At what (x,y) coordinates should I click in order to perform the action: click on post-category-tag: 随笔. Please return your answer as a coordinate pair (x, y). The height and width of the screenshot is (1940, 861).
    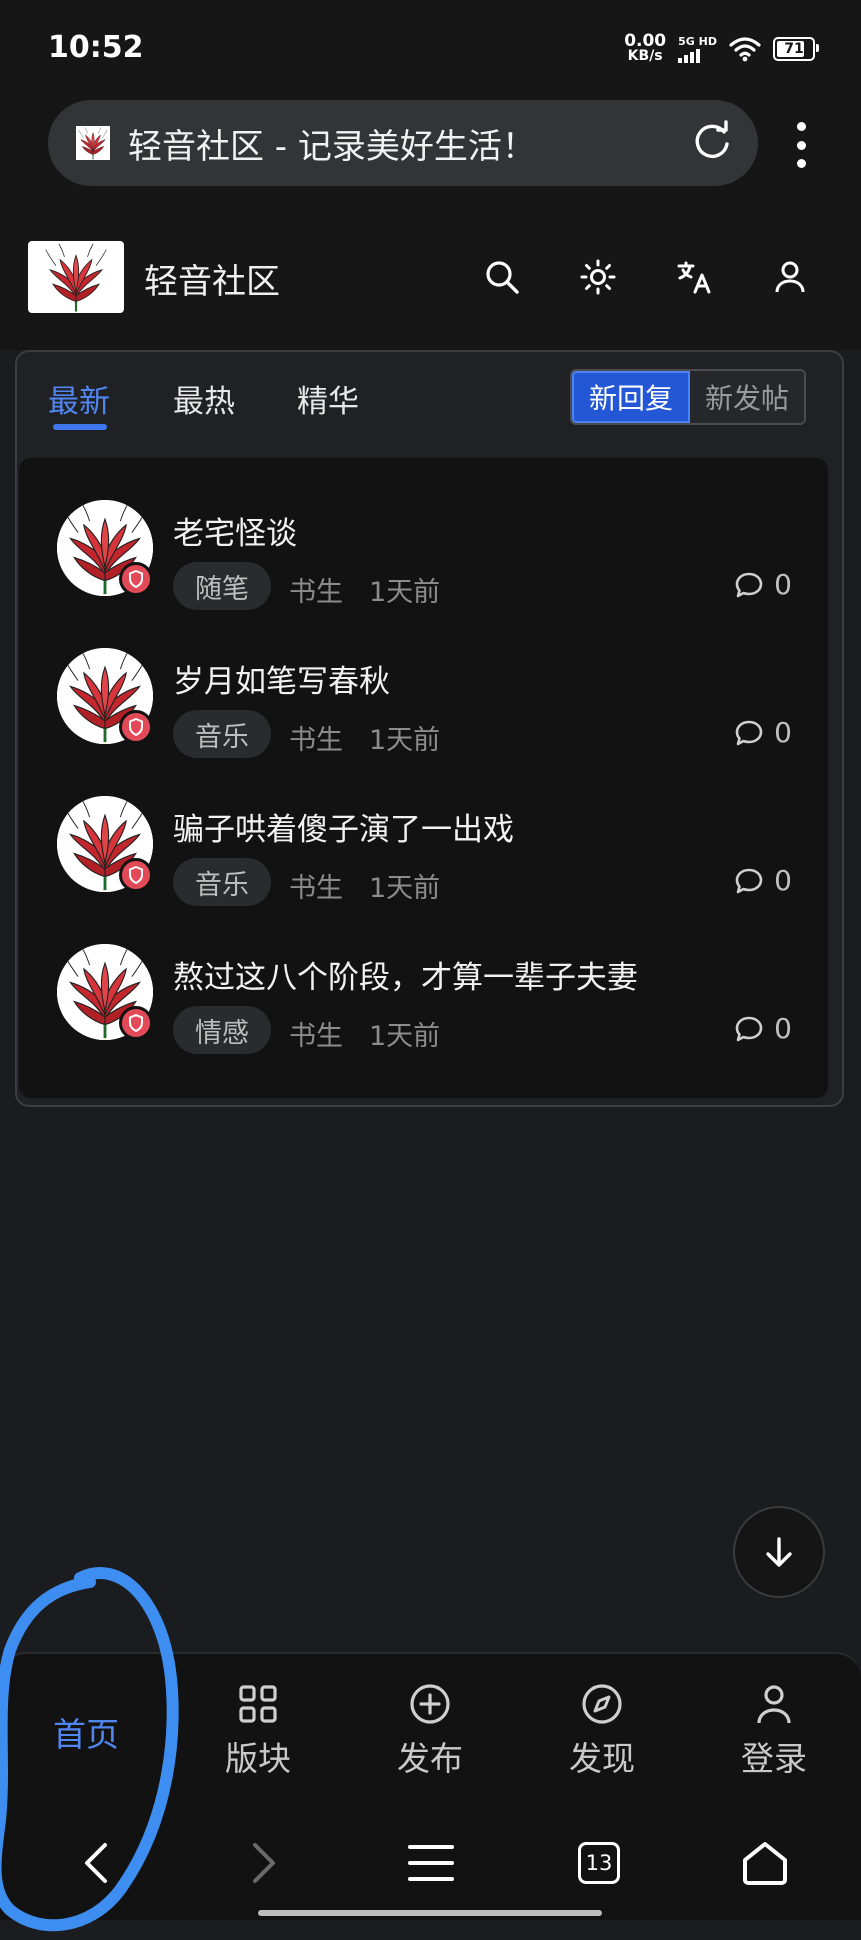
    Looking at the image, I should click on (222, 586).